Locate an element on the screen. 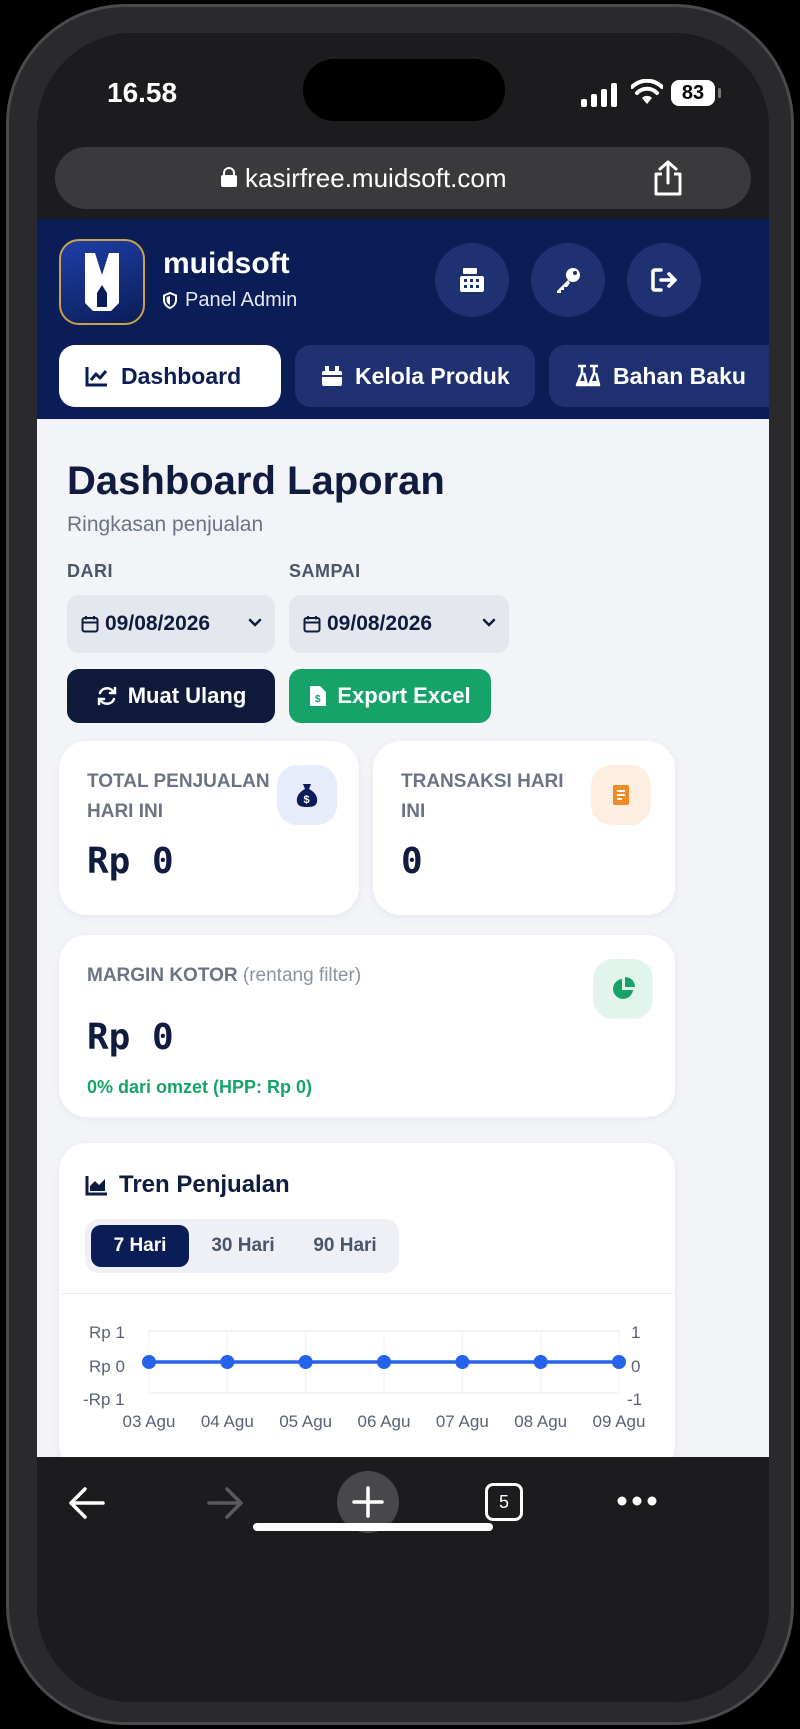  x-tick-label: 08 Agu is located at coordinates (540, 1421).